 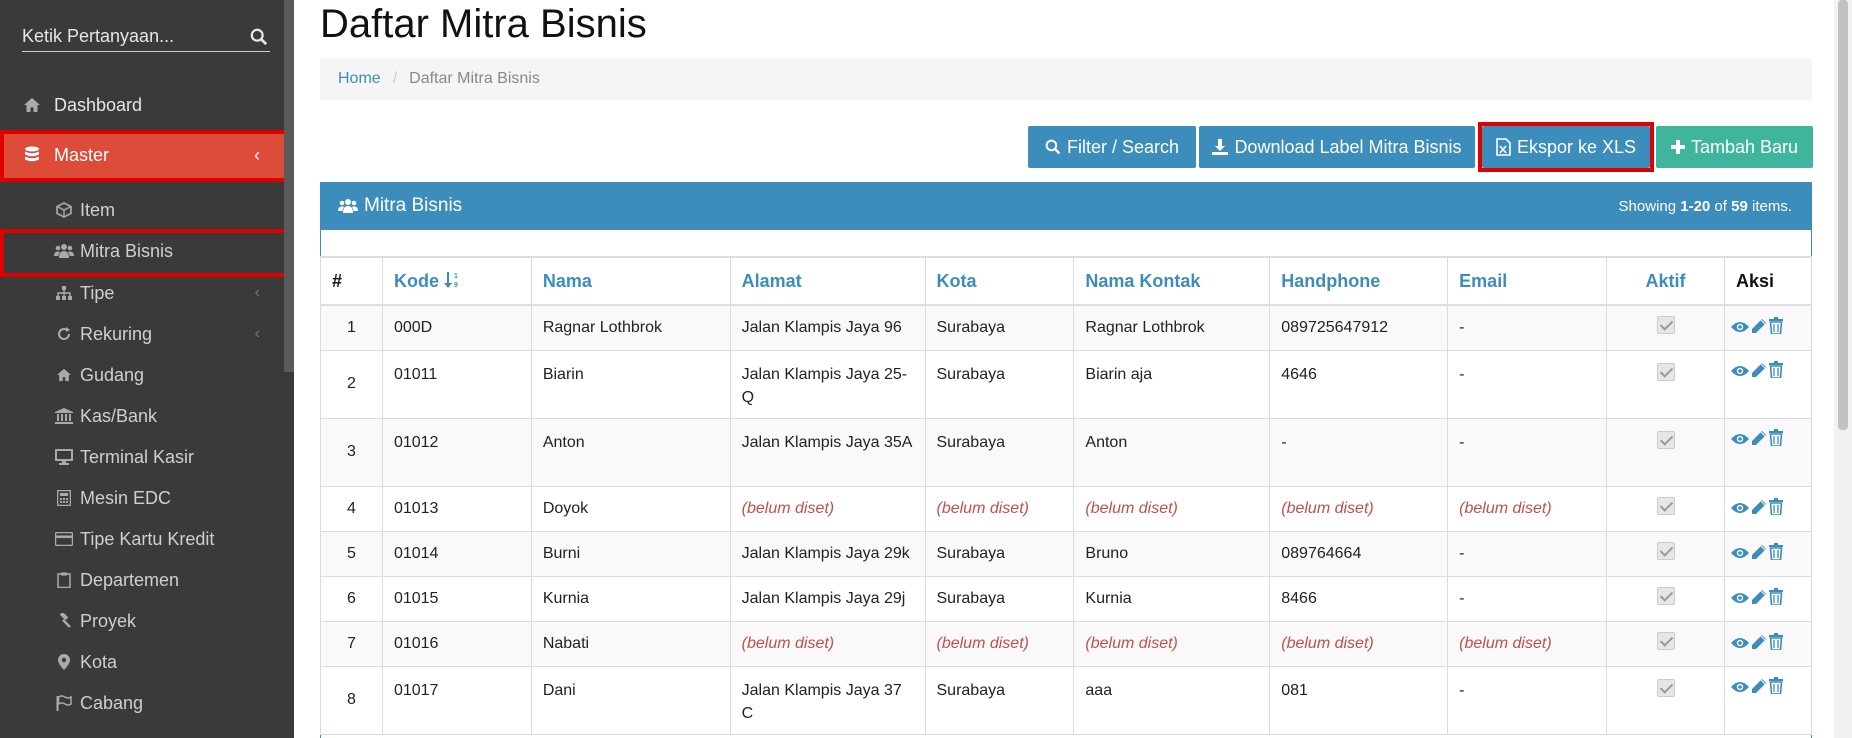 What do you see at coordinates (630, 452) in the screenshot?
I see `cell-nama: Anton` at bounding box center [630, 452].